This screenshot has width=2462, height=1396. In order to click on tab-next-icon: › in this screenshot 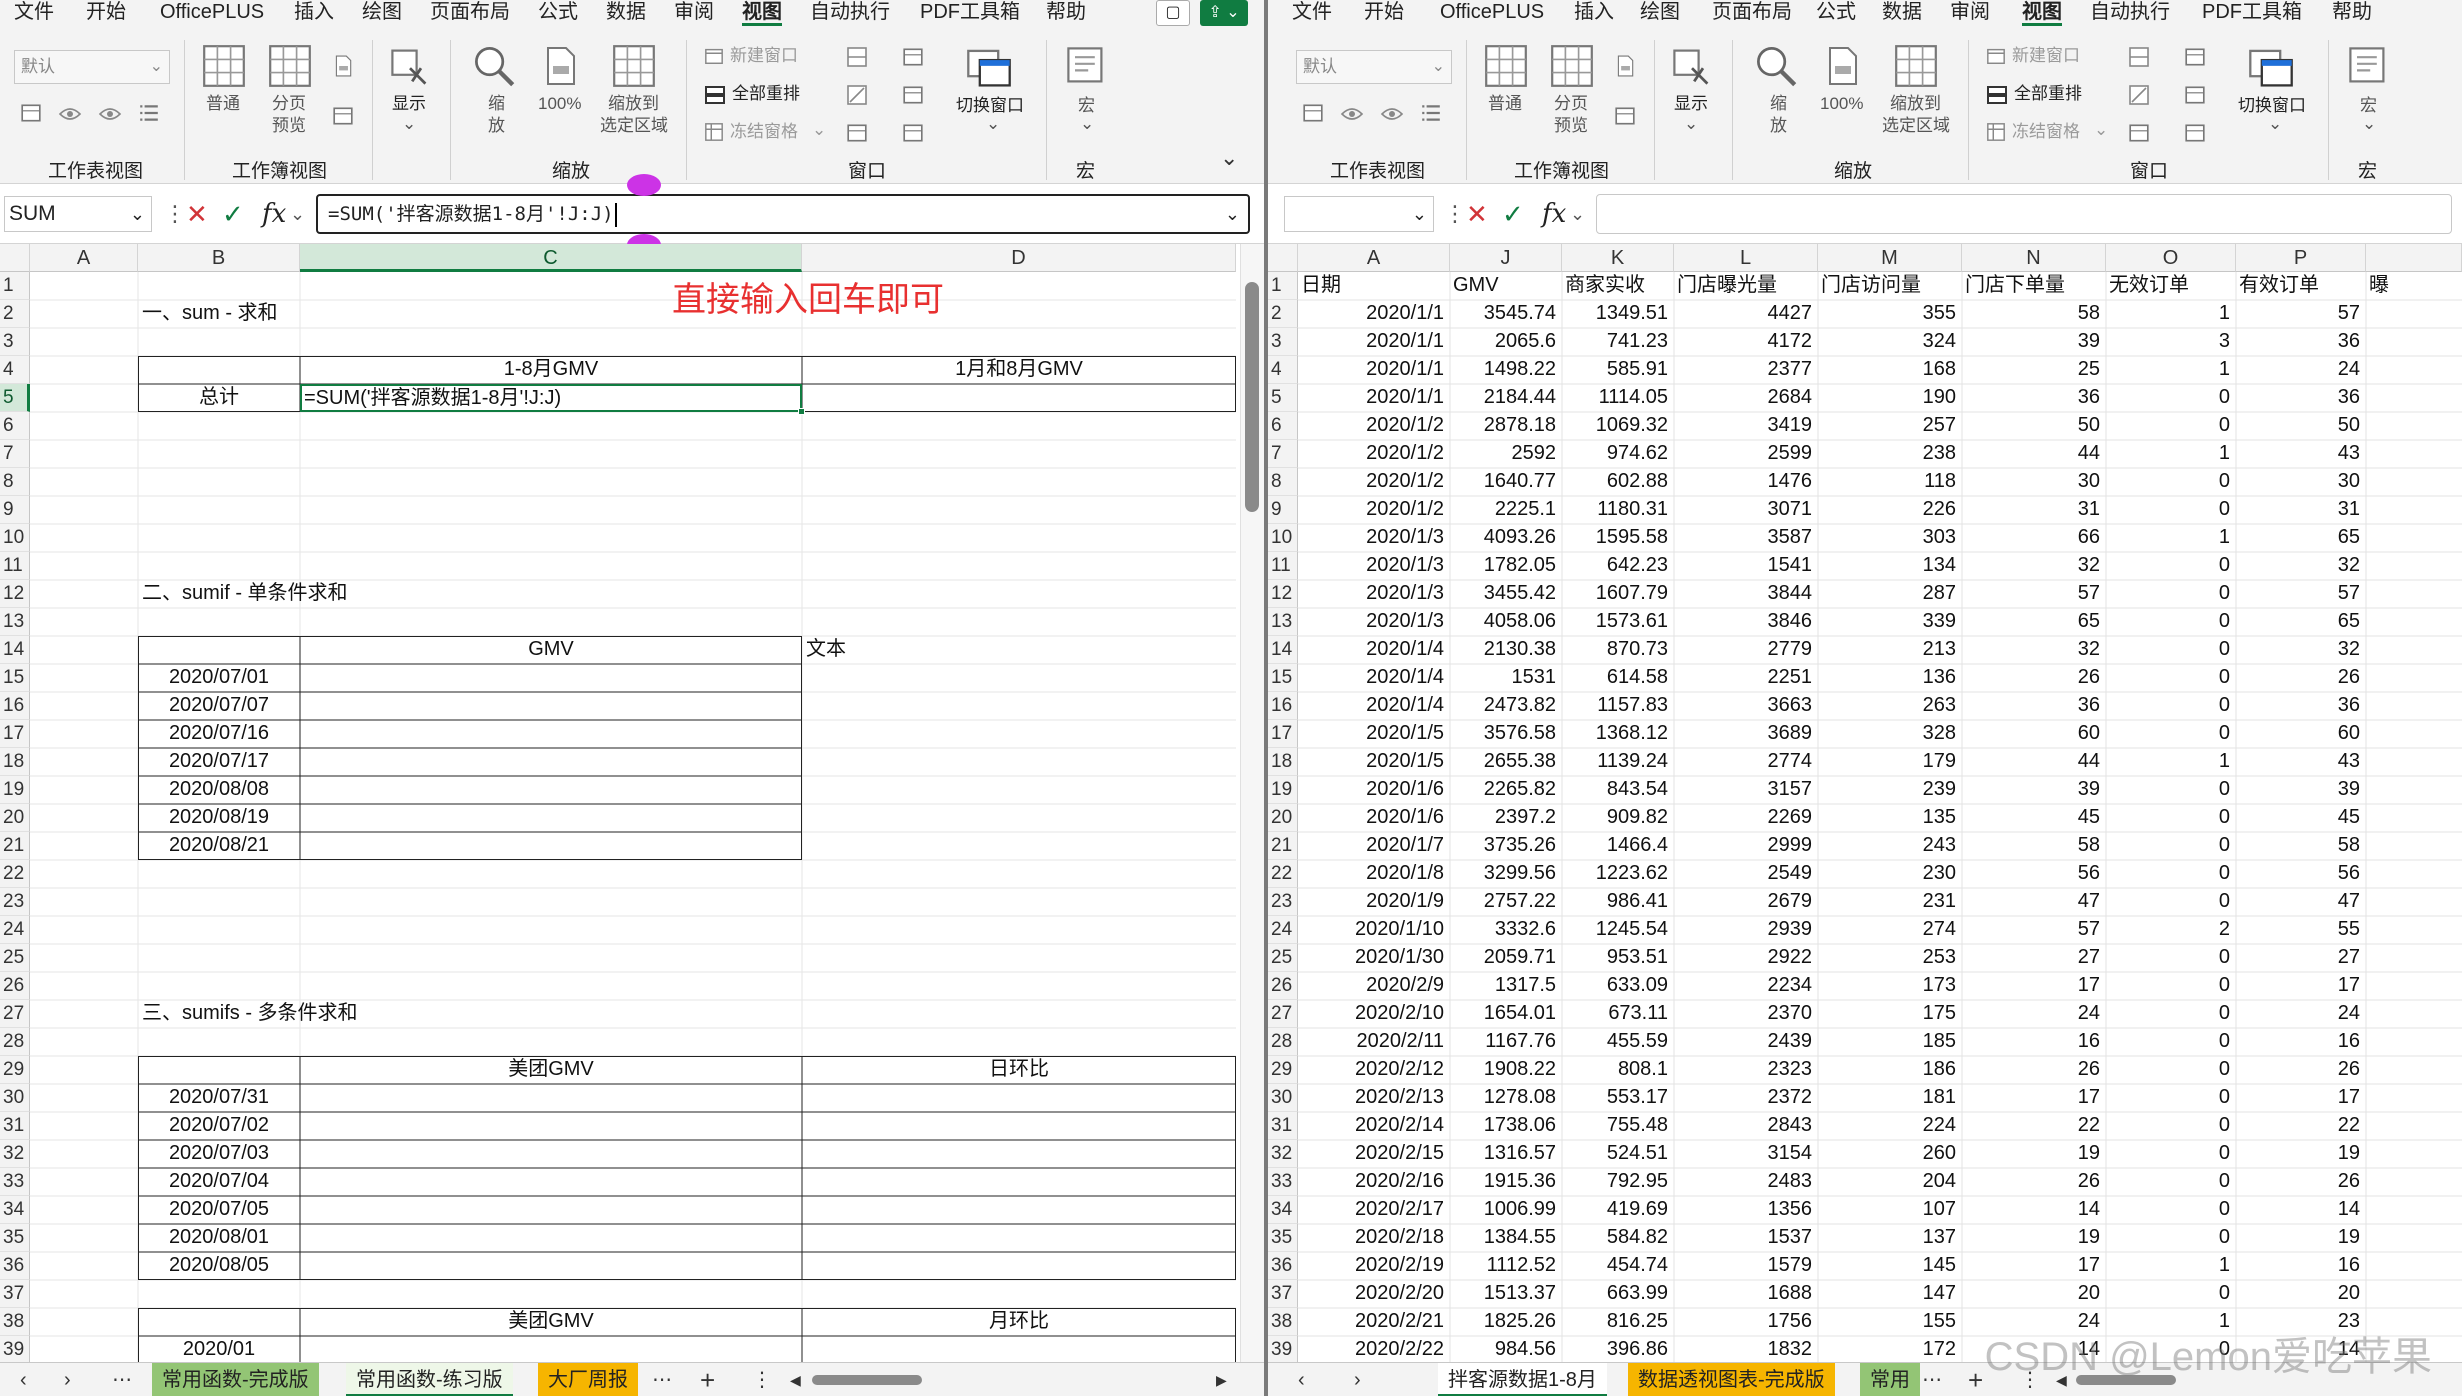, I will do `click(1357, 1379)`.